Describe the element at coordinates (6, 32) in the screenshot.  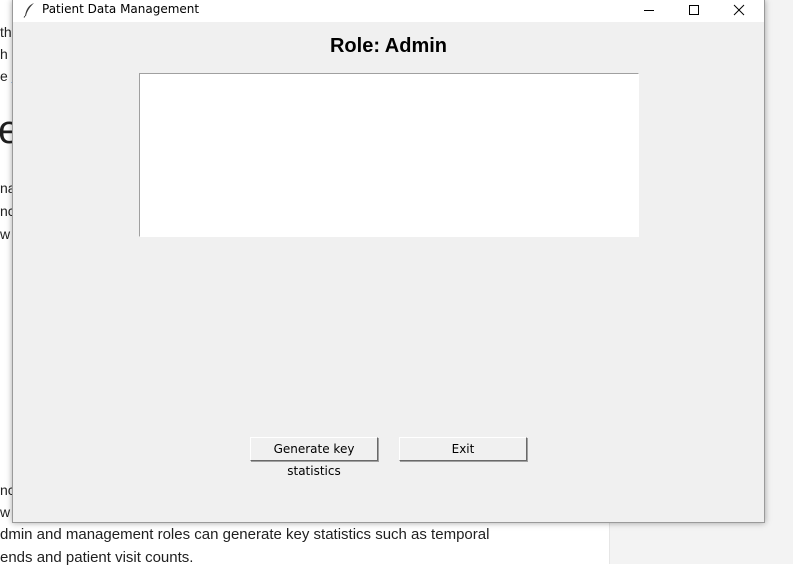
I see `background-text-fragment: th` at that location.